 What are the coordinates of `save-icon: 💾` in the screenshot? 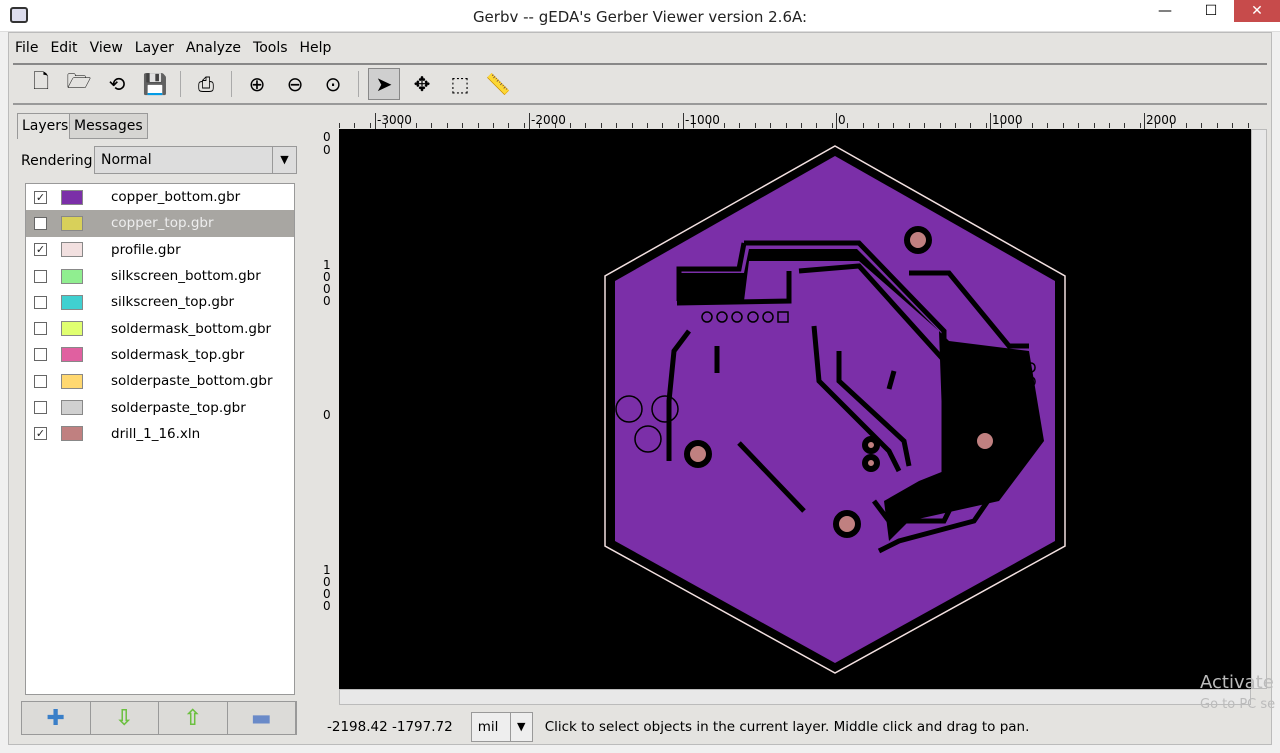 It's located at (155, 84).